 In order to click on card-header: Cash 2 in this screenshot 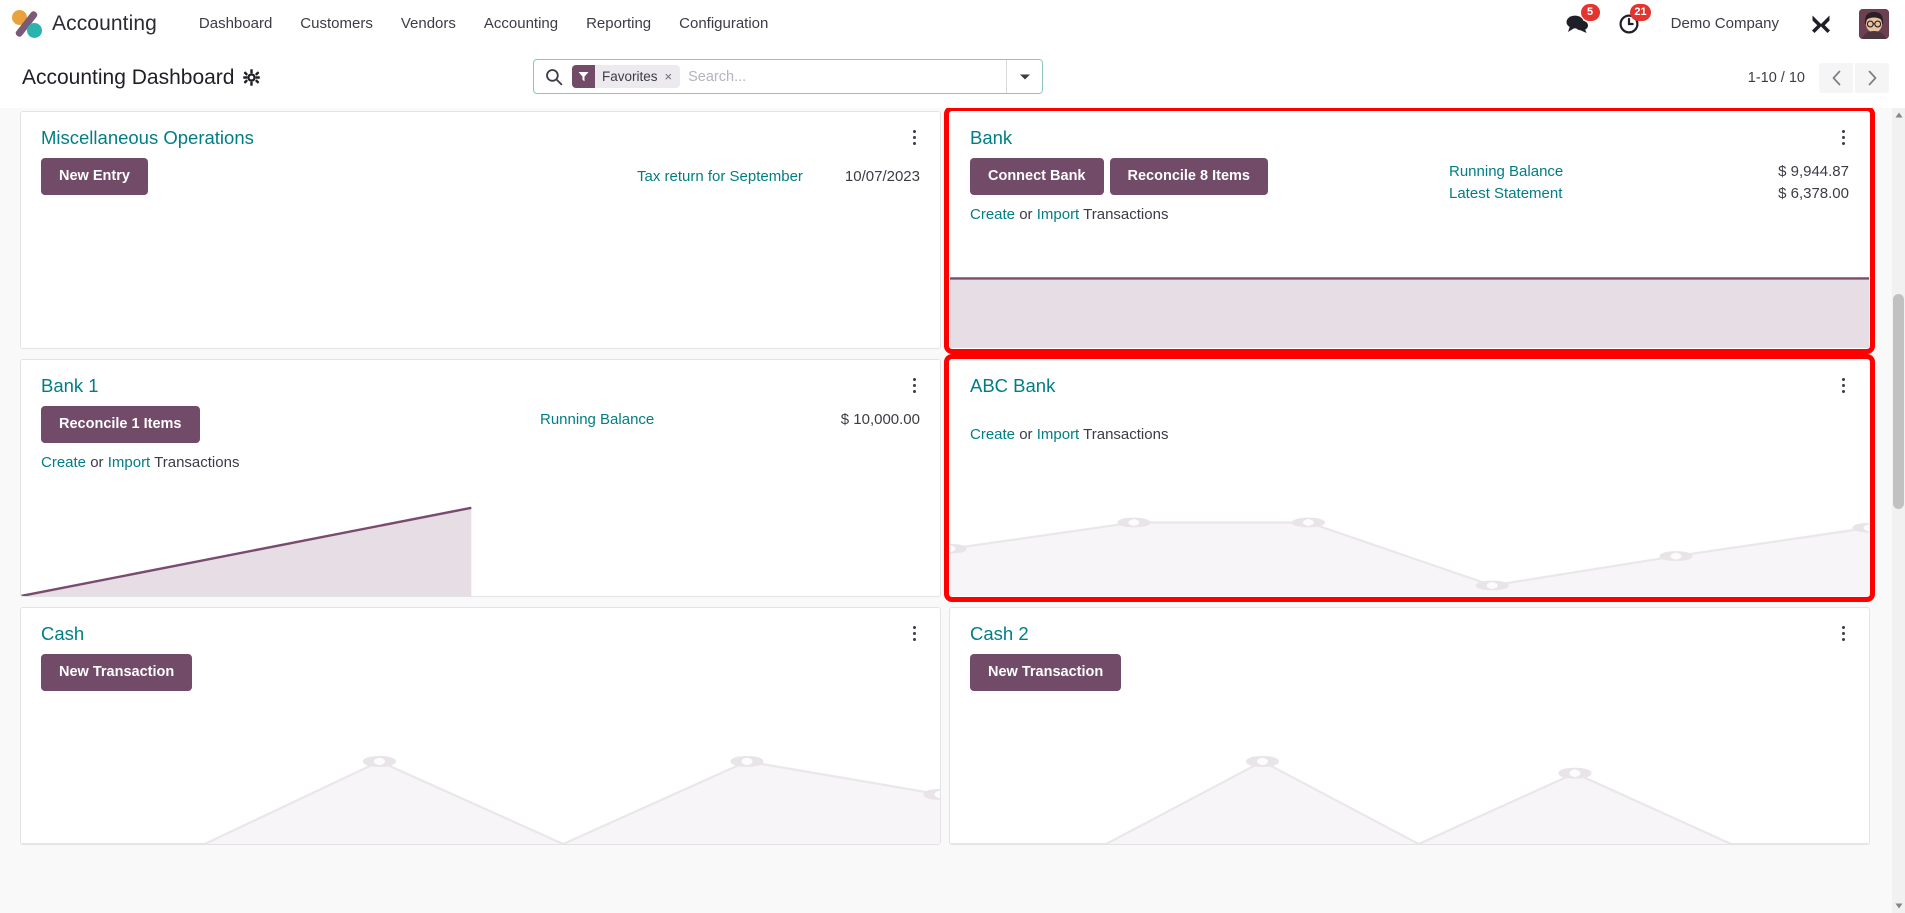, I will do `click(1409, 626)`.